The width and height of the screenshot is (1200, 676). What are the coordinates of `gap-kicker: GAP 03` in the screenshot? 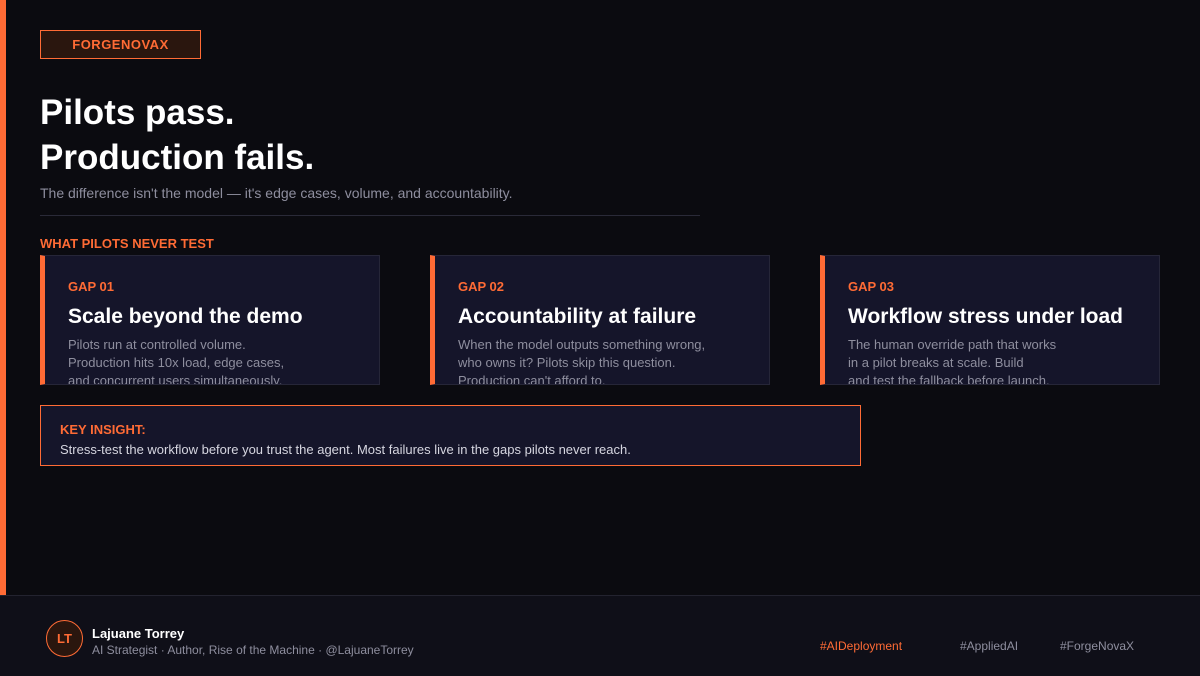 It's located at (871, 286).